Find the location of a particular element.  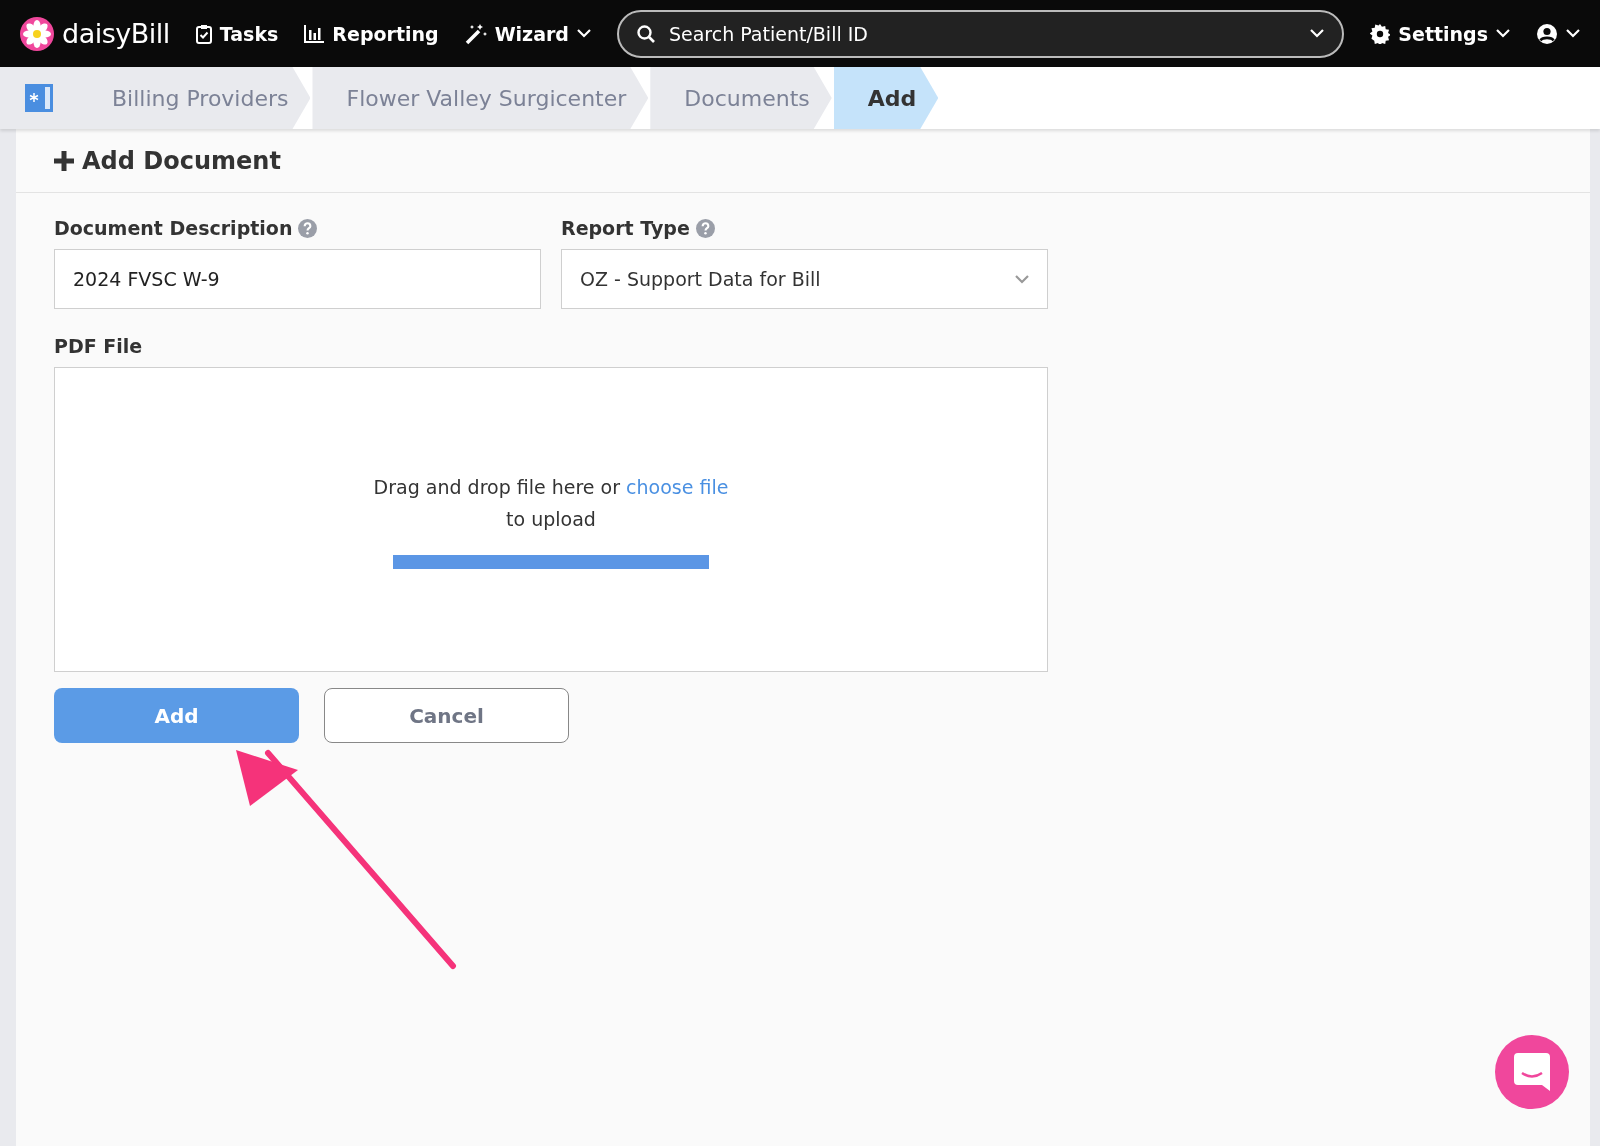

nav-menu-item: Reporting is located at coordinates (371, 33).